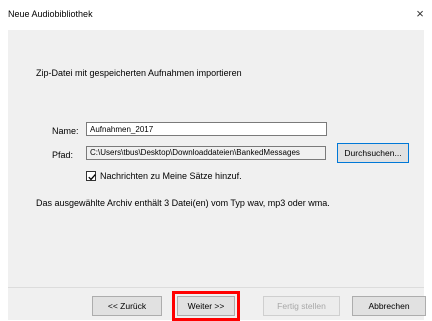  Describe the element at coordinates (216, 15) in the screenshot. I see `title-bar: Neue Audiobibliothek ×` at that location.